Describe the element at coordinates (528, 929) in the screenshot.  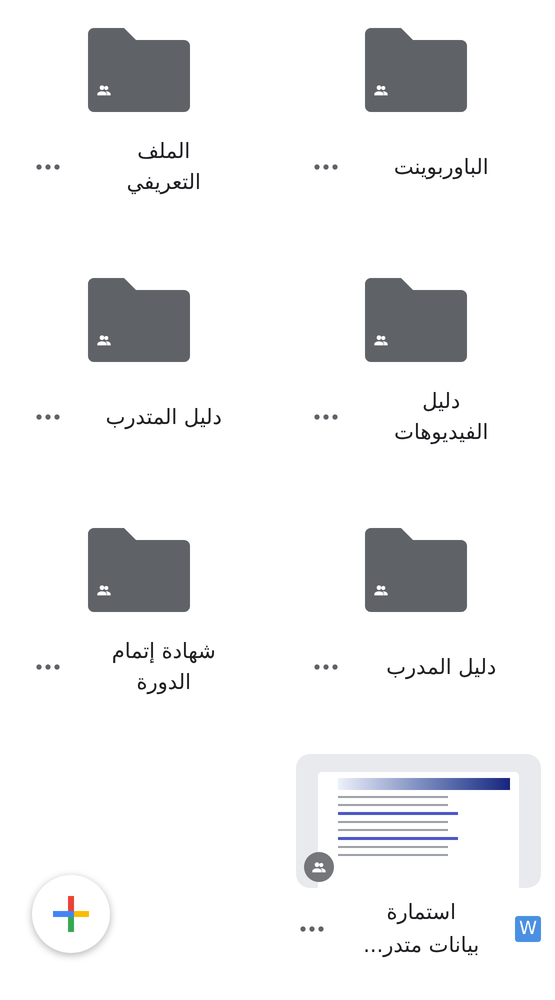
I see `word-file-icon: W` at that location.